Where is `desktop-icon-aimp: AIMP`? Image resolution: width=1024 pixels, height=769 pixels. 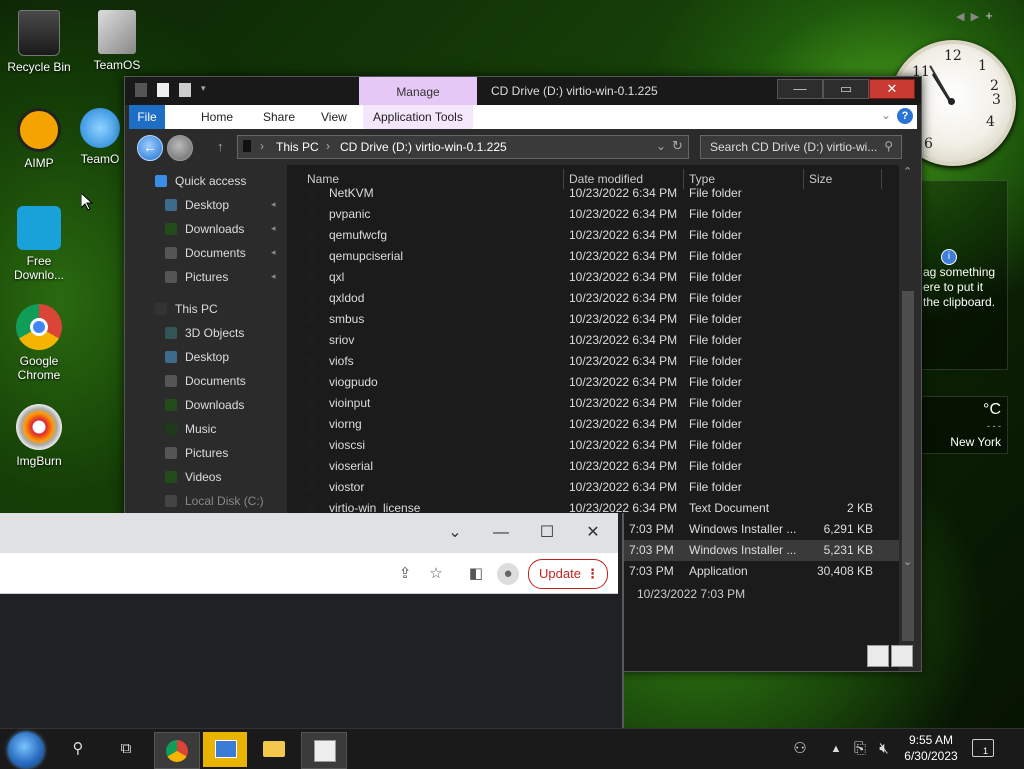 desktop-icon-aimp: AIMP is located at coordinates (39, 139).